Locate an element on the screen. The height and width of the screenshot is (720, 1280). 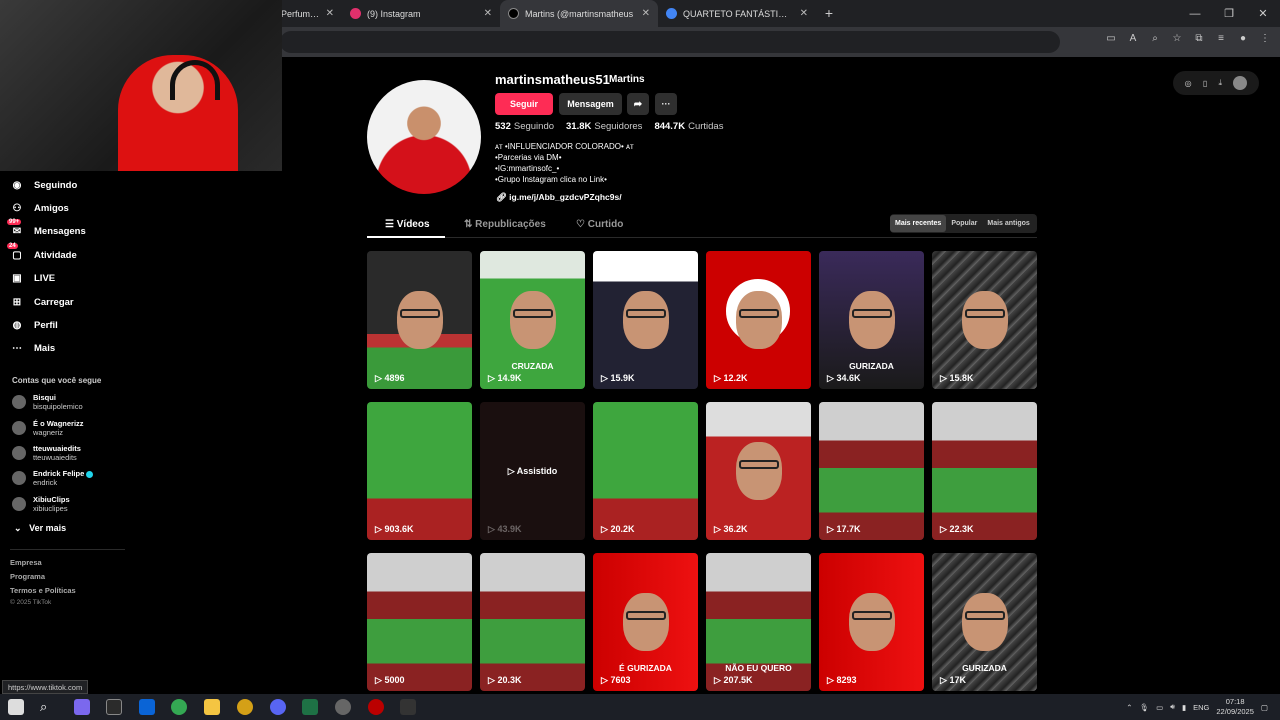
sidebar-item-live: ▣ LIVE is located at coordinates (32, 278).